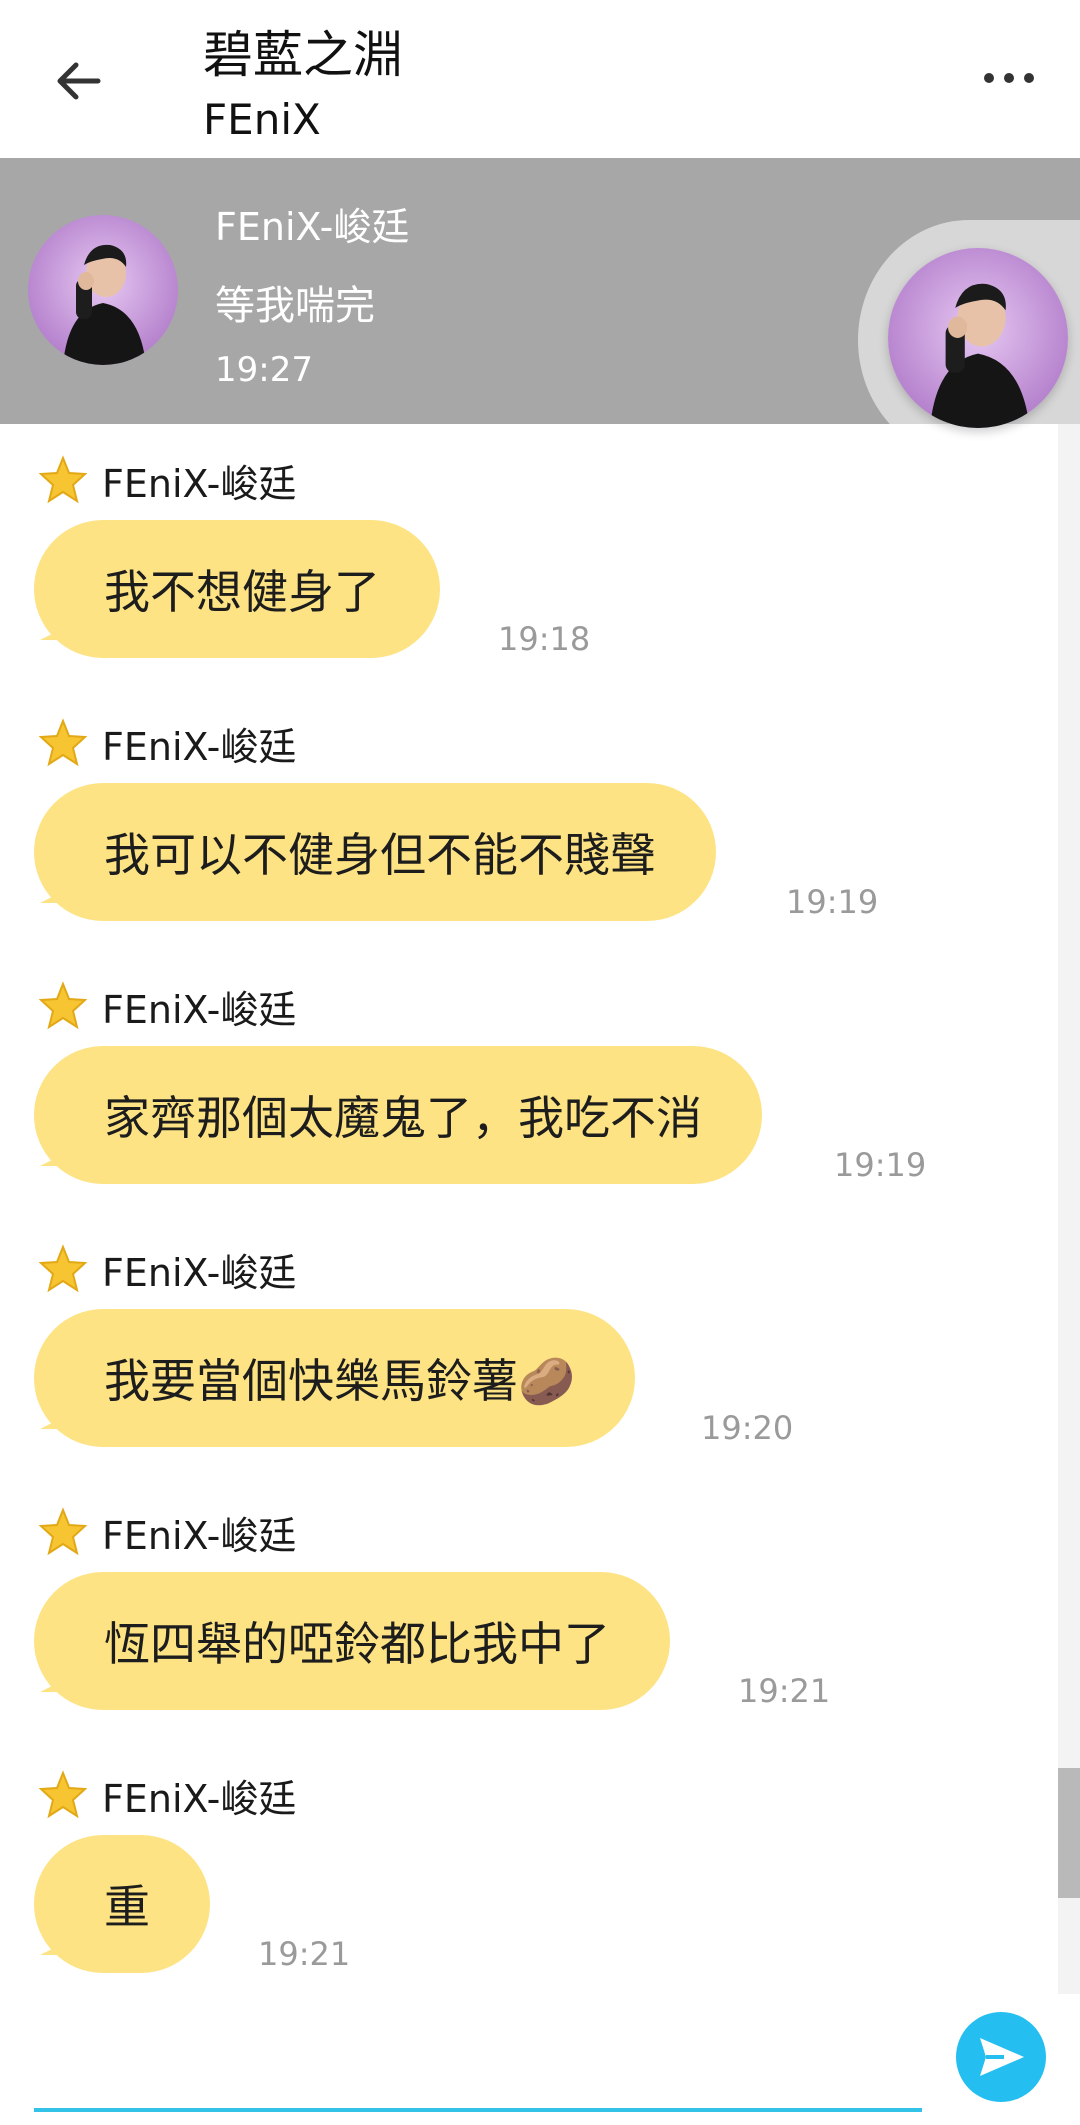 Image resolution: width=1080 pixels, height=2125 pixels. I want to click on message-bubble: 我要當個快樂馬鈴薯🥔, so click(335, 1378).